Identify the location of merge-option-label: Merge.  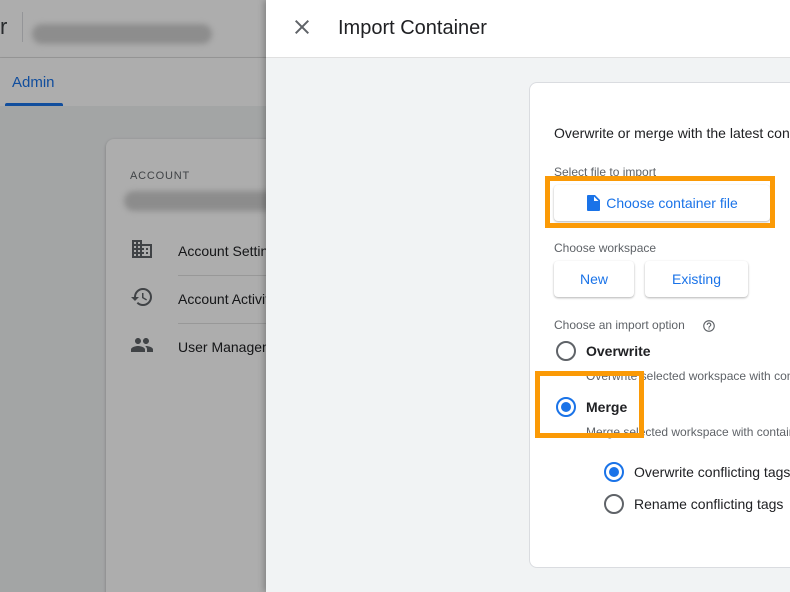
(607, 407).